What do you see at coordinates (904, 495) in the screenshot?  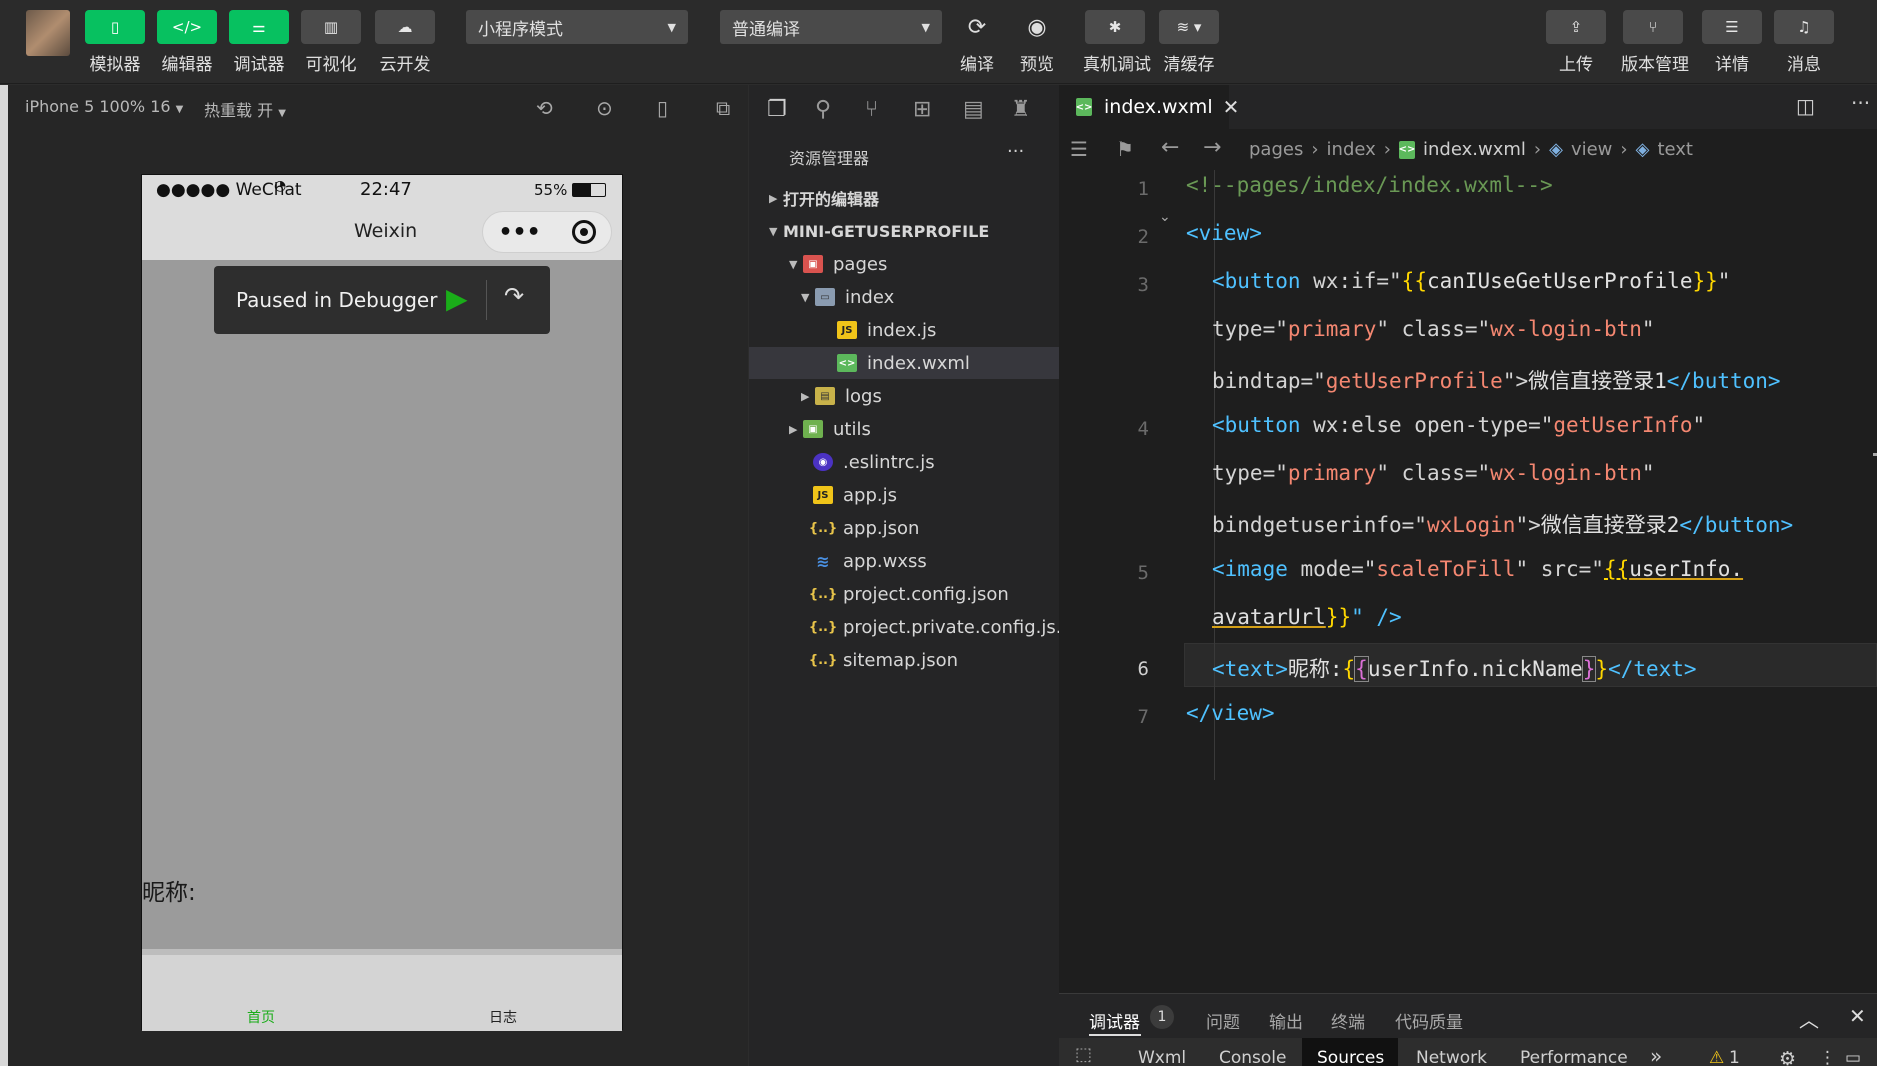 I see `tree-file-app-js: JS app.js` at bounding box center [904, 495].